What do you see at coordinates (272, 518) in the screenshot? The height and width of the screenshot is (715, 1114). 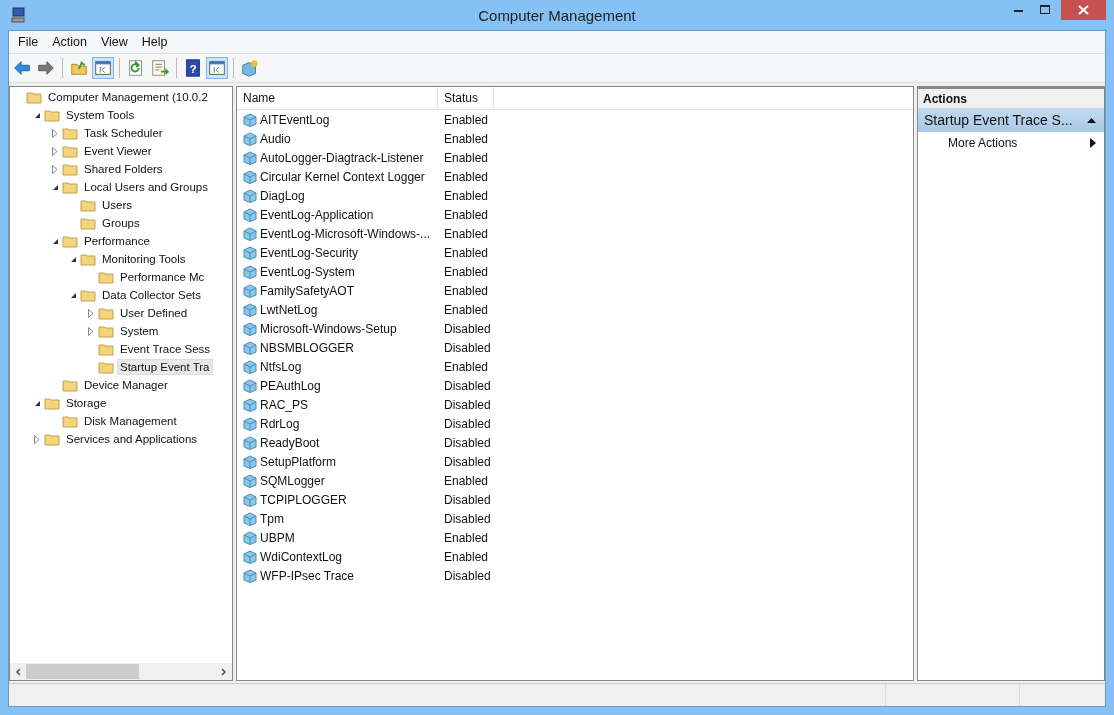 I see `table-cell: Tpm` at bounding box center [272, 518].